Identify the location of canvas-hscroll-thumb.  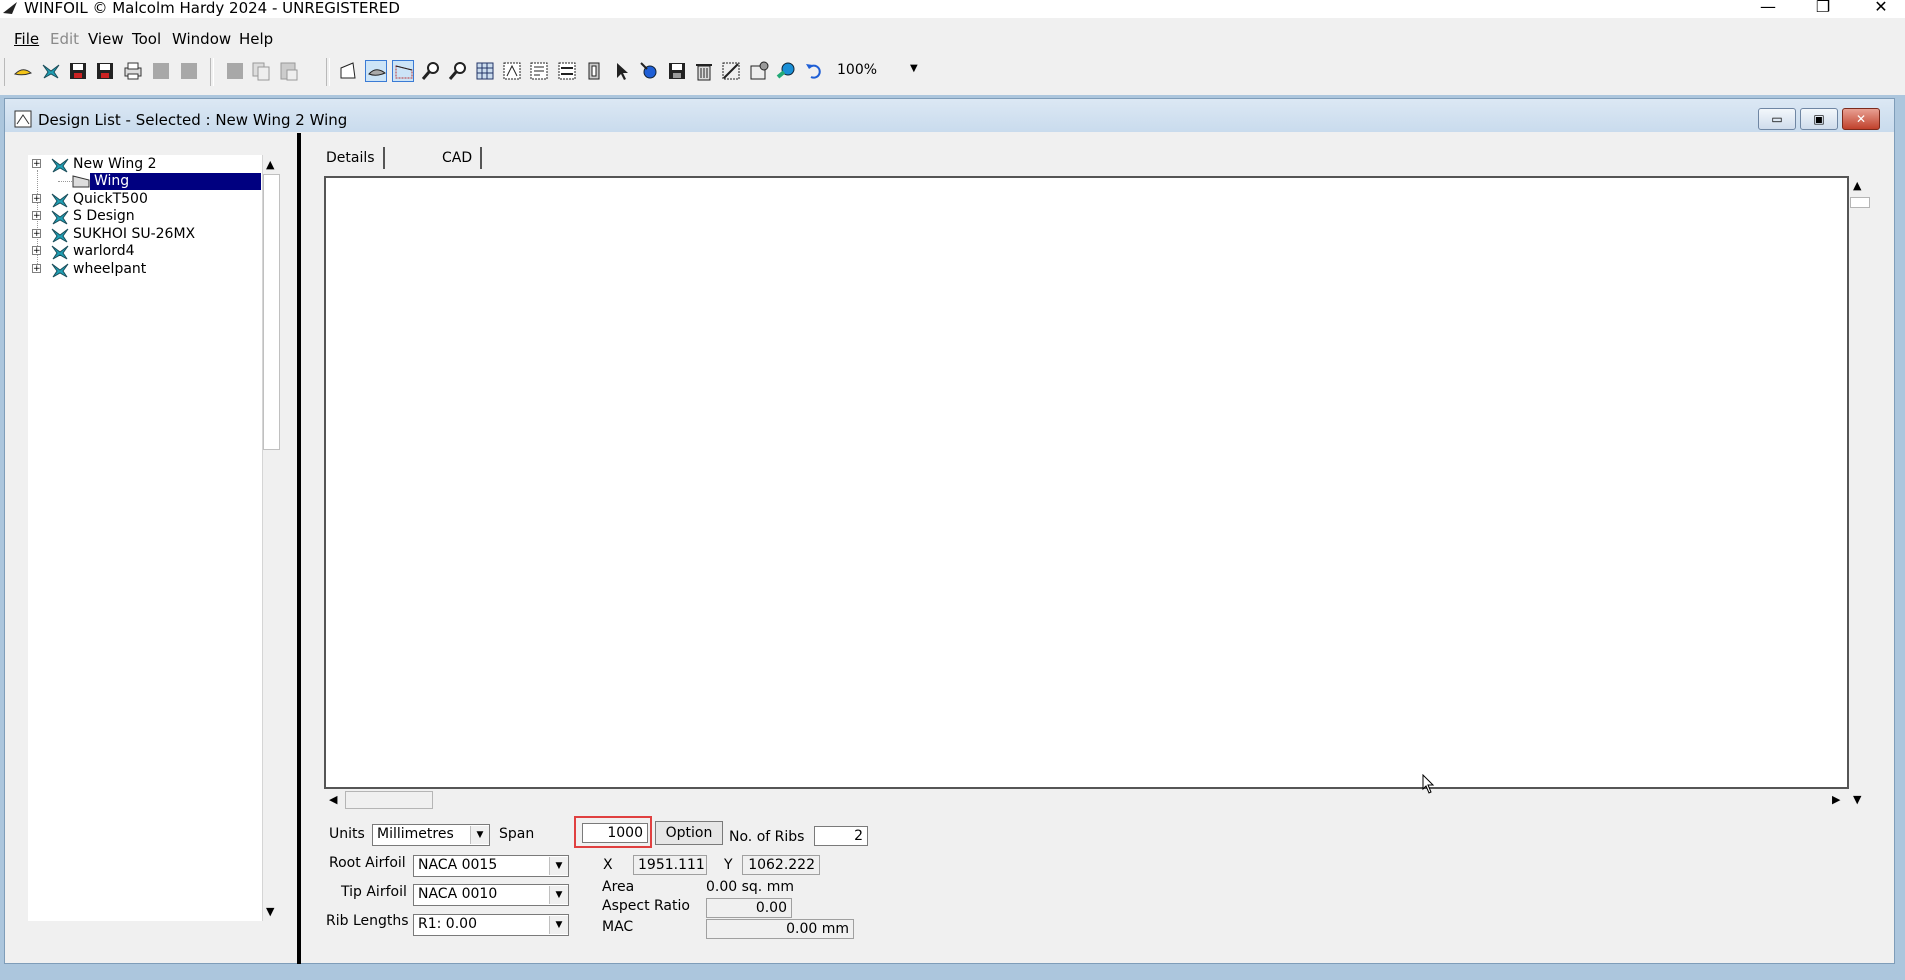
(389, 800).